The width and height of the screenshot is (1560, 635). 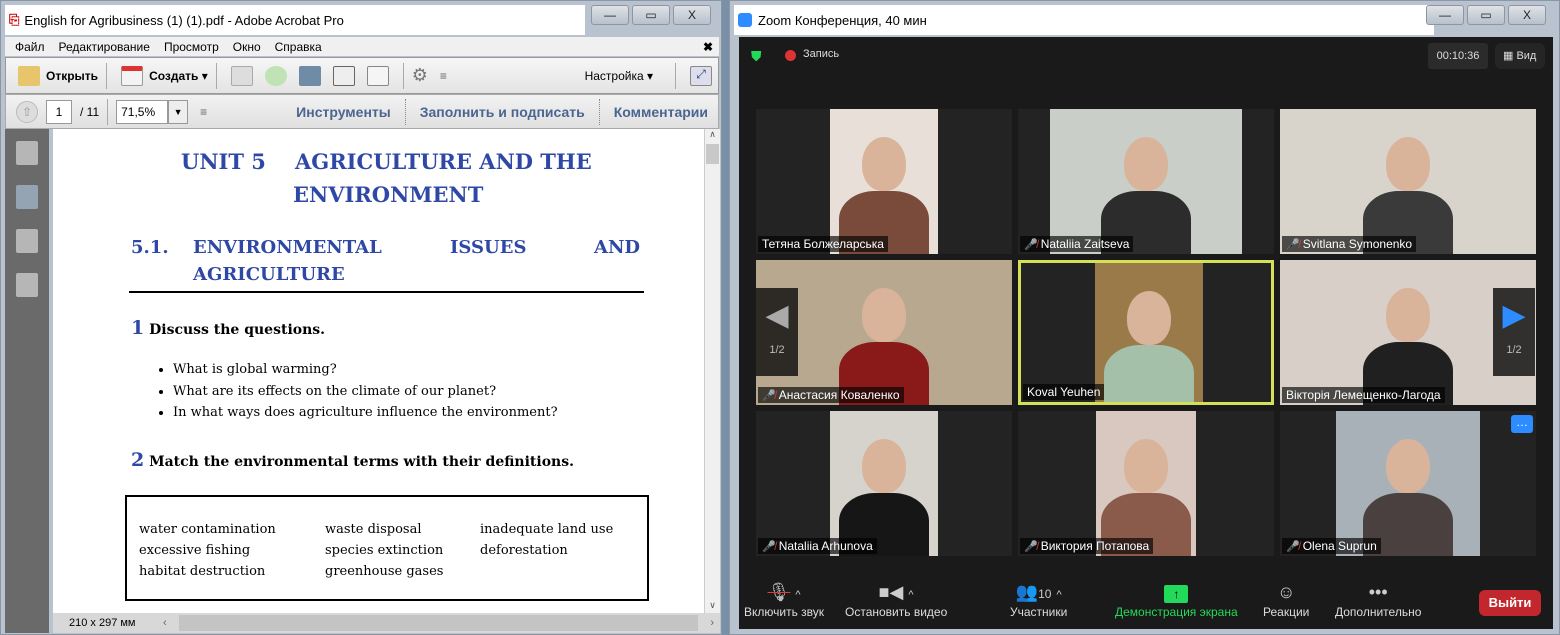 I want to click on unit-title: AGRICULTURE AND THE, so click(x=443, y=161).